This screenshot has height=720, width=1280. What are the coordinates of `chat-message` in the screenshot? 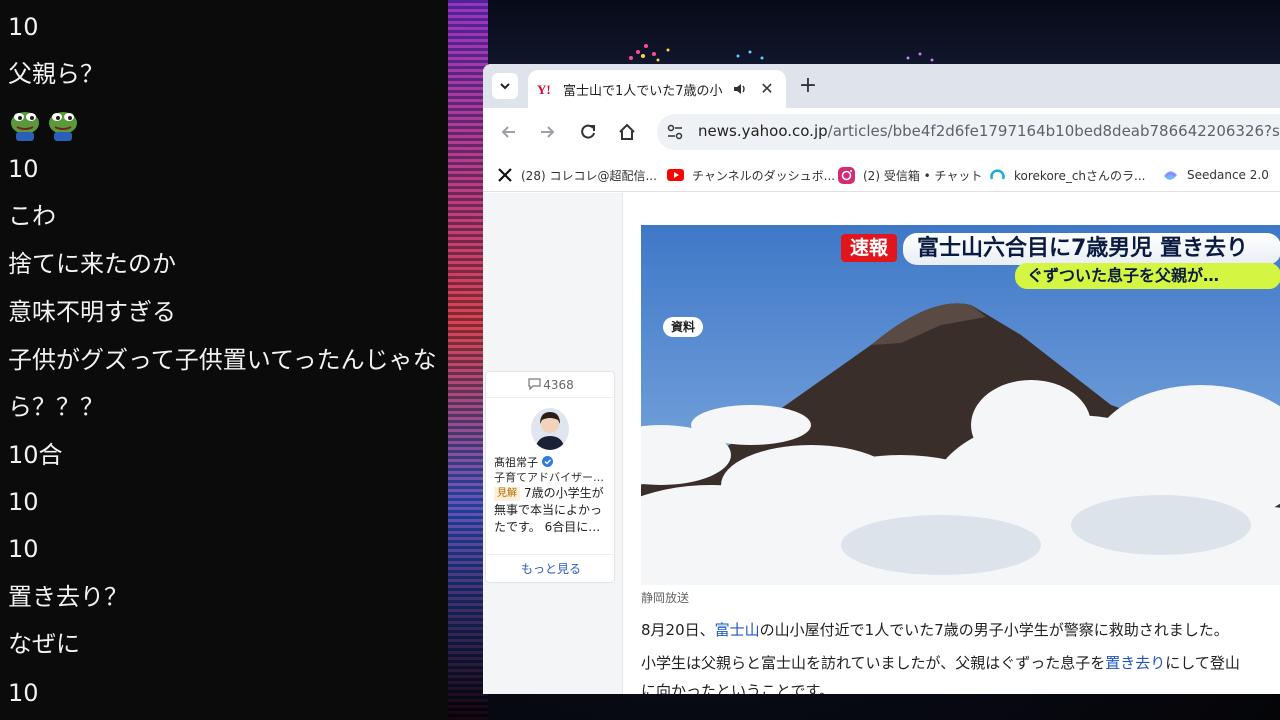 It's located at (46, 124).